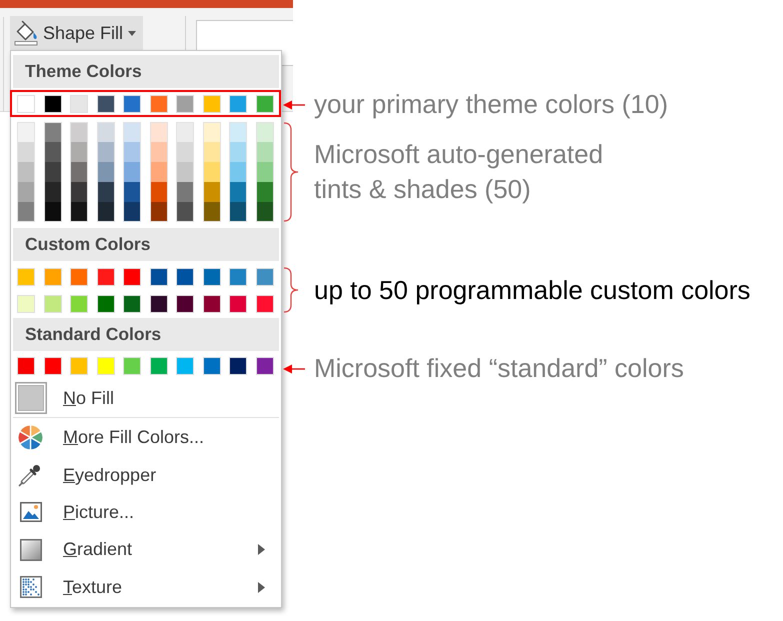 The image size is (783, 621). I want to click on shape-fill-button: Shape Fill, so click(76, 33).